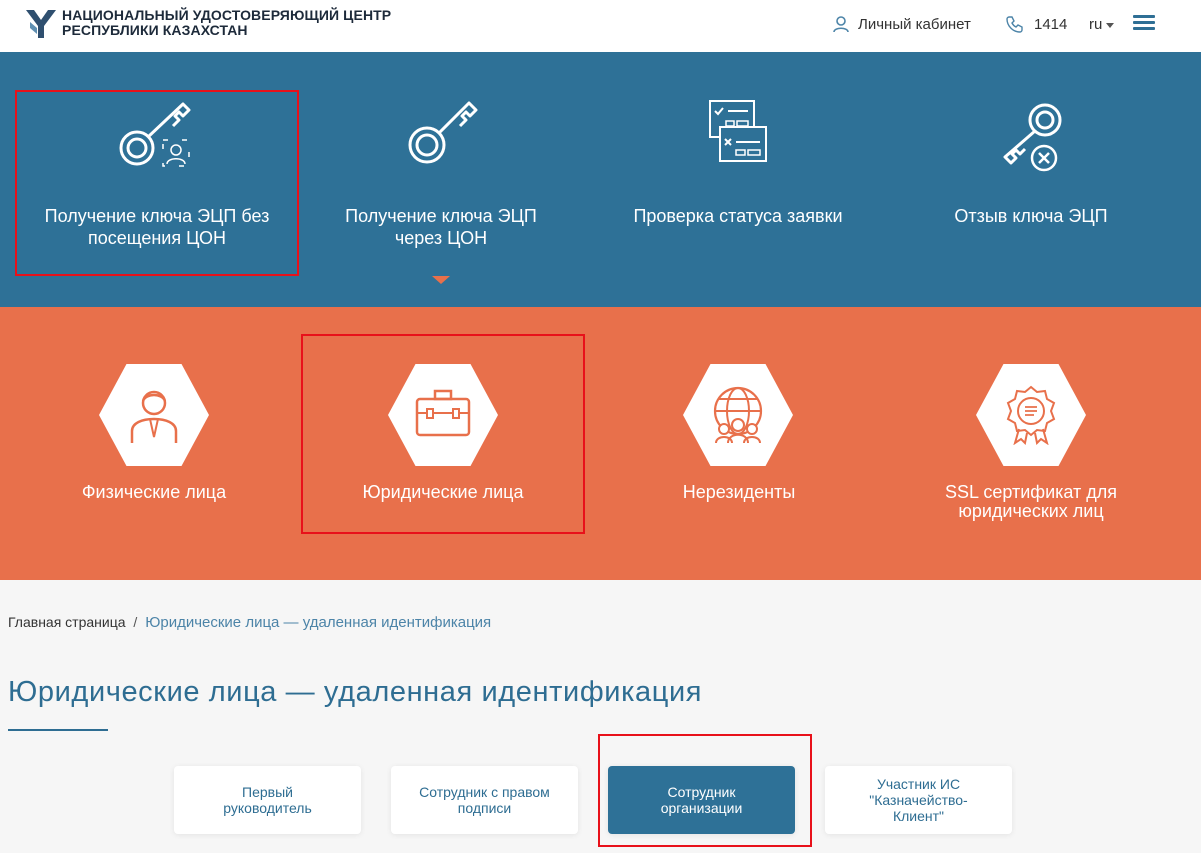  What do you see at coordinates (739, 492) in the screenshot?
I see `category-label-line-1: Нерезиденты` at bounding box center [739, 492].